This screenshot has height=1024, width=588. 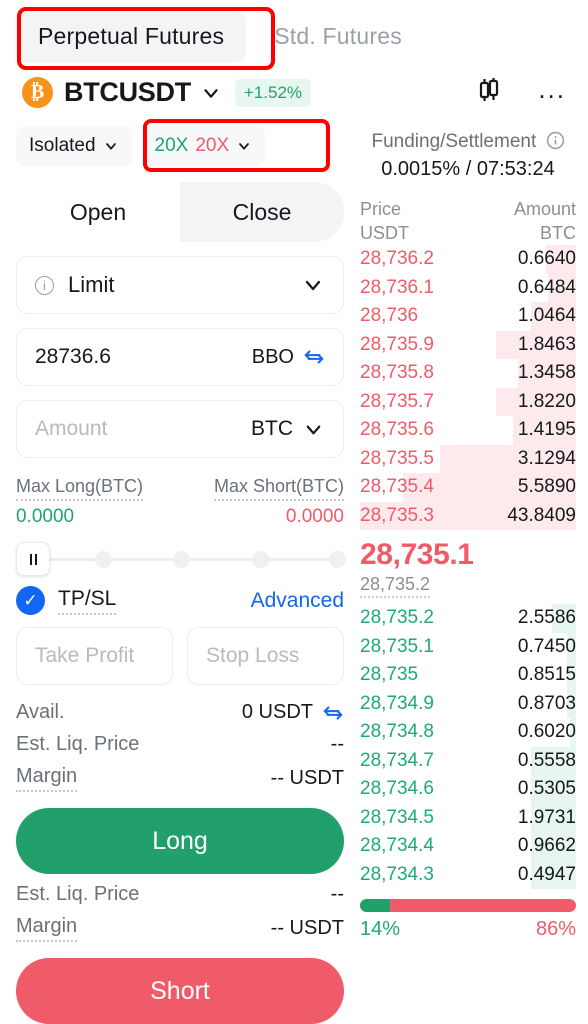 What do you see at coordinates (74, 146) in the screenshot?
I see `margin-mode-selector: Isolated` at bounding box center [74, 146].